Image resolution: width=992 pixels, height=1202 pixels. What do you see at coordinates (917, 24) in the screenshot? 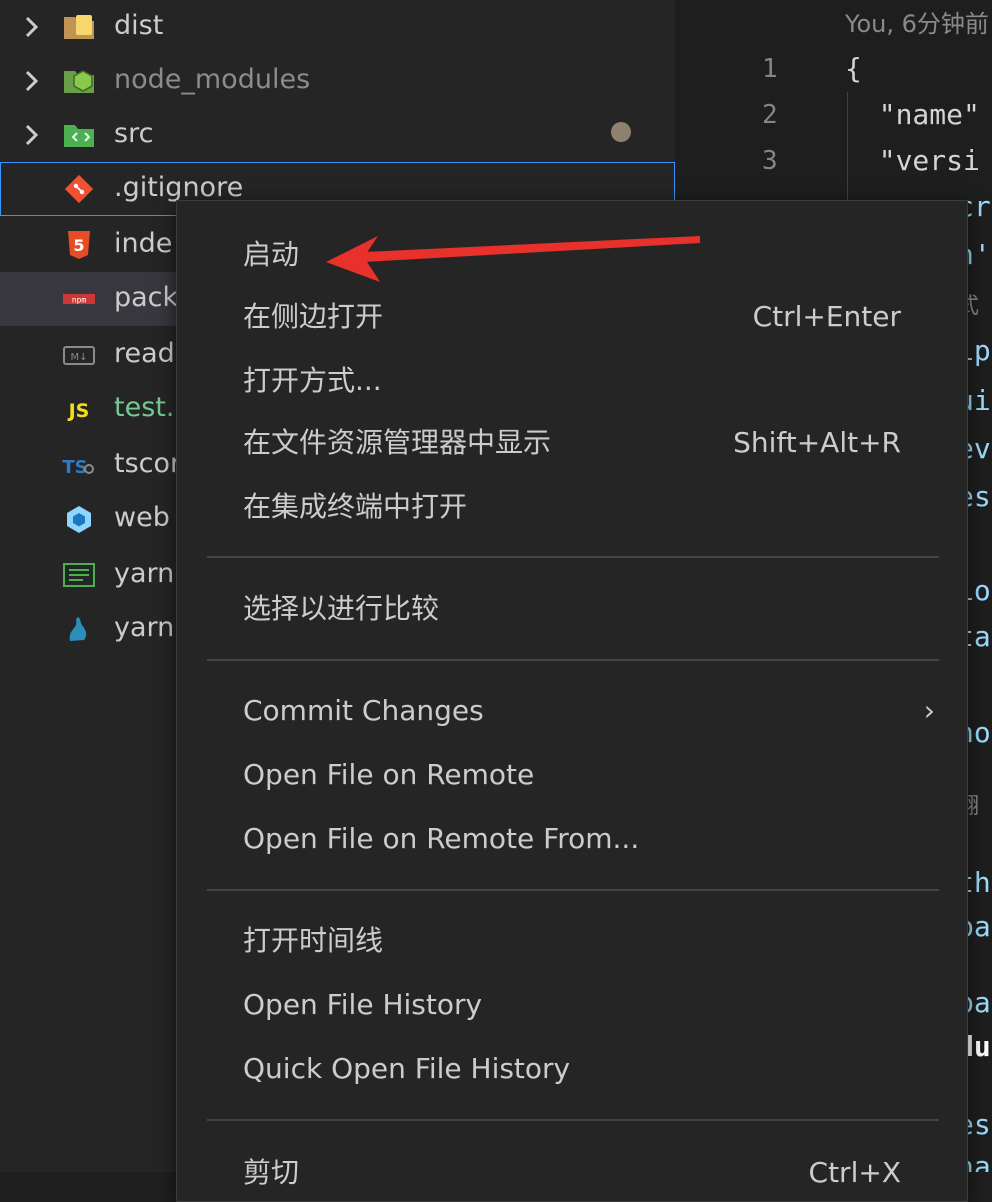
I see `git-blame-annotation: You, 6分钟前` at bounding box center [917, 24].